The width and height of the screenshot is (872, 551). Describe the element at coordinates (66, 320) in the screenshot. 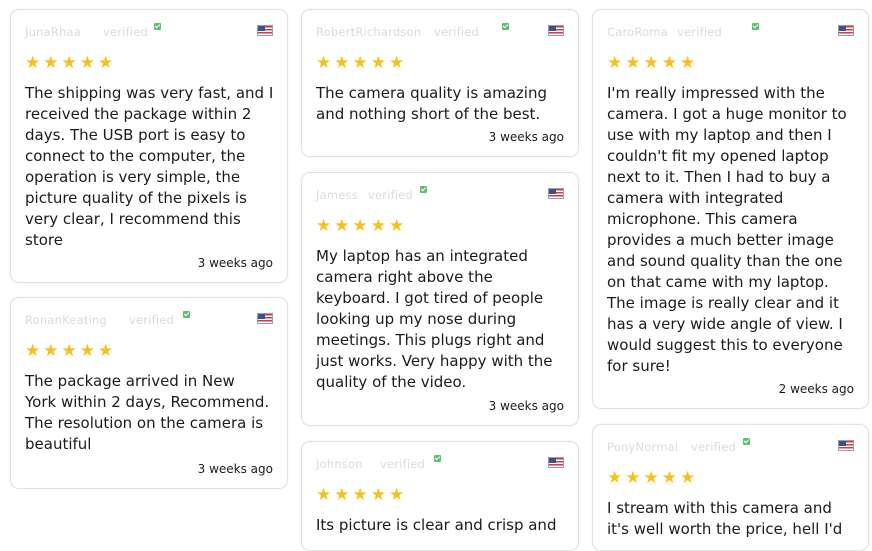

I see `reviewer-name: RonanKeating` at that location.